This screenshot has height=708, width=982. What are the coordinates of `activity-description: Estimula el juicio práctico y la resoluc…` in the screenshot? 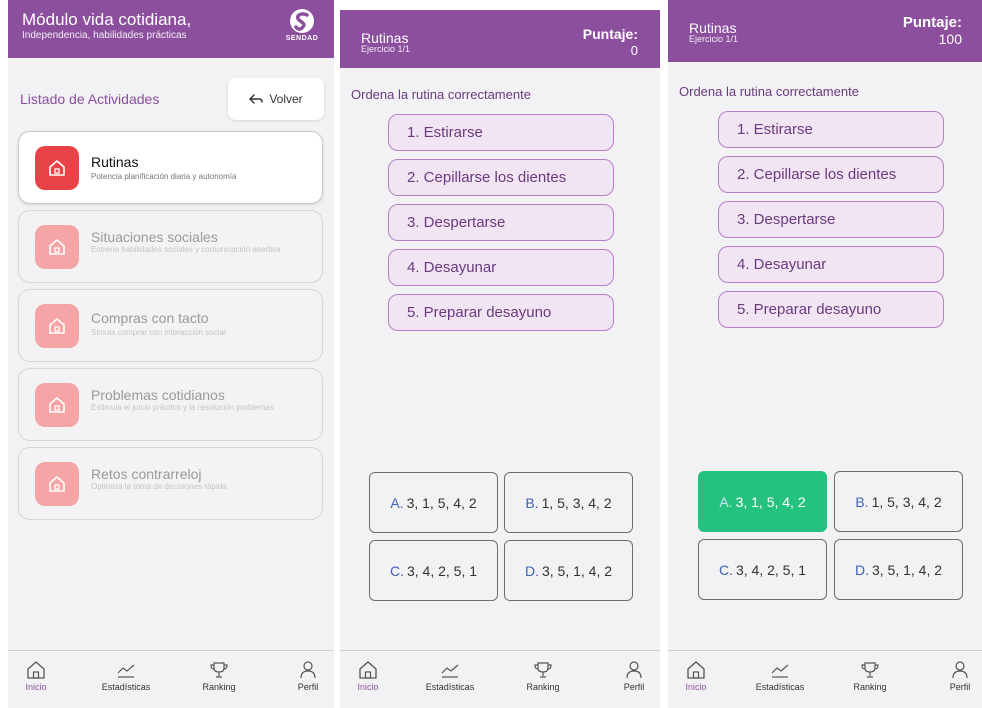 It's located at (182, 407).